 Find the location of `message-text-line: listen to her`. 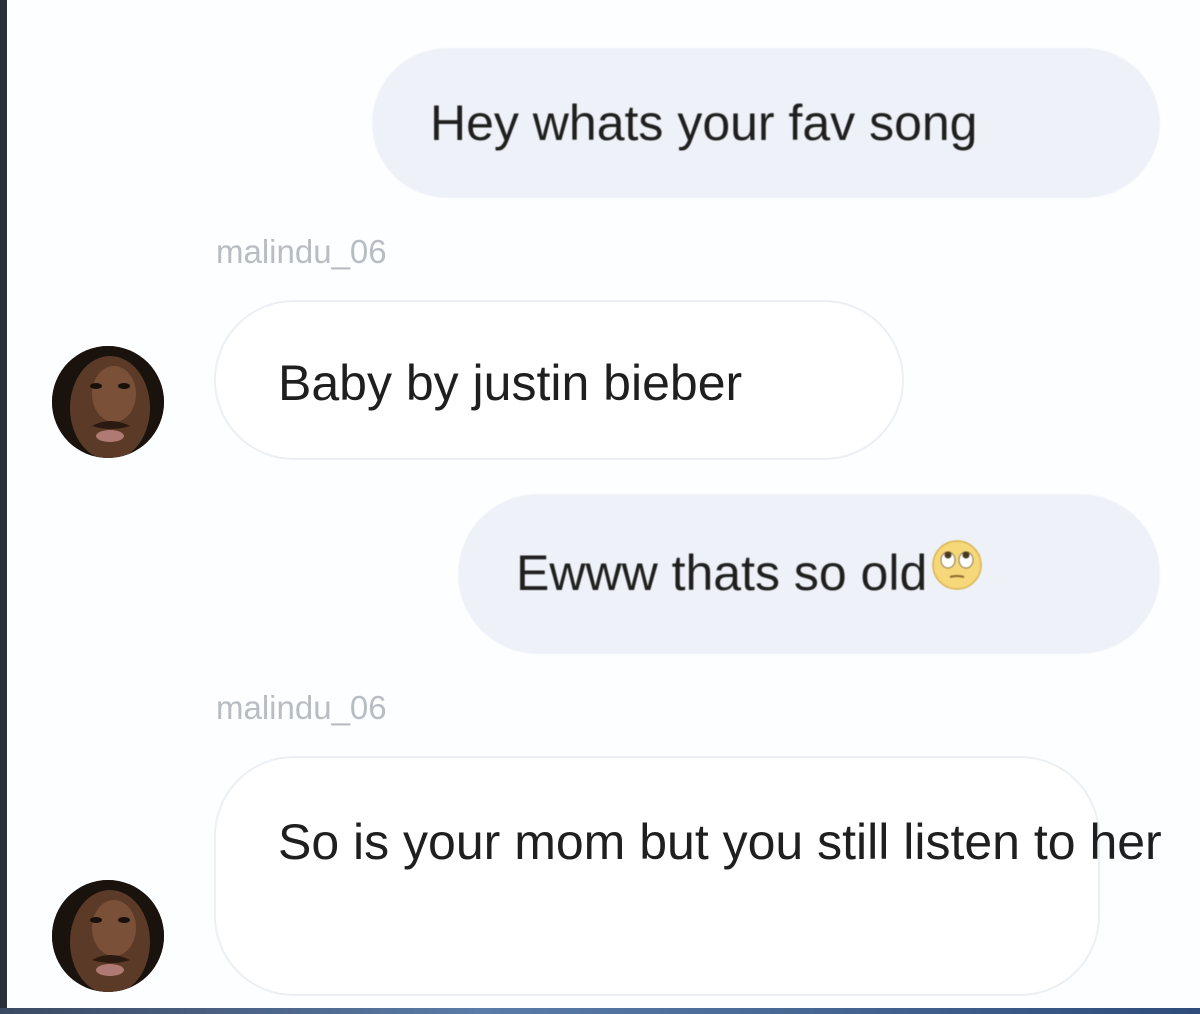

message-text-line: listen to her is located at coordinates (1032, 842).